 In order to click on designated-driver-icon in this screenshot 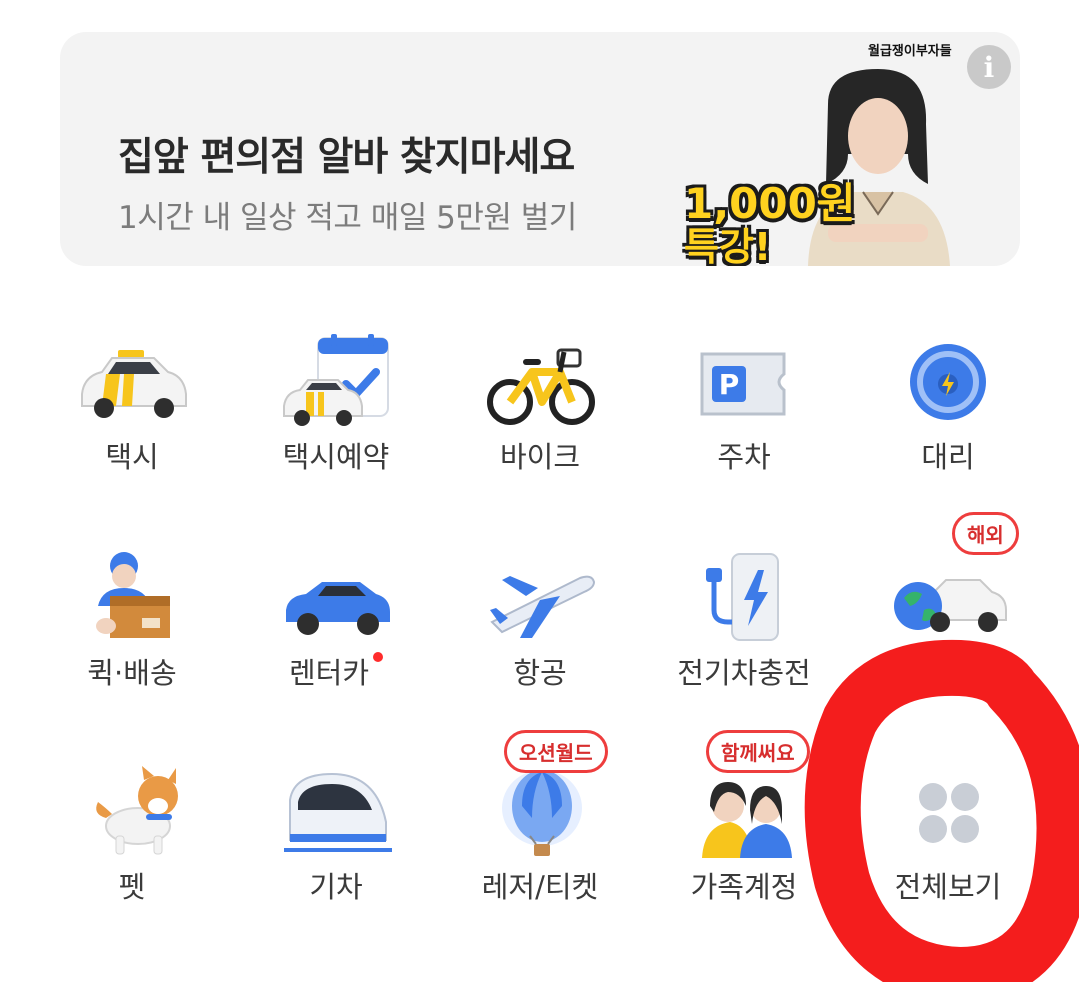, I will do `click(948, 382)`.